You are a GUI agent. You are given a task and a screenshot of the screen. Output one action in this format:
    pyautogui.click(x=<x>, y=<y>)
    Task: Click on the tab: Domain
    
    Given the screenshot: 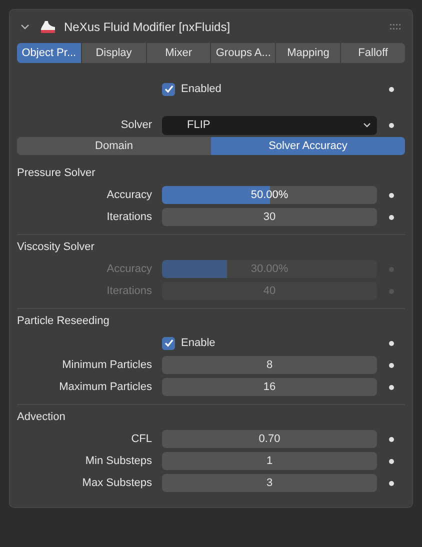 What is the action you would take?
    pyautogui.click(x=114, y=146)
    